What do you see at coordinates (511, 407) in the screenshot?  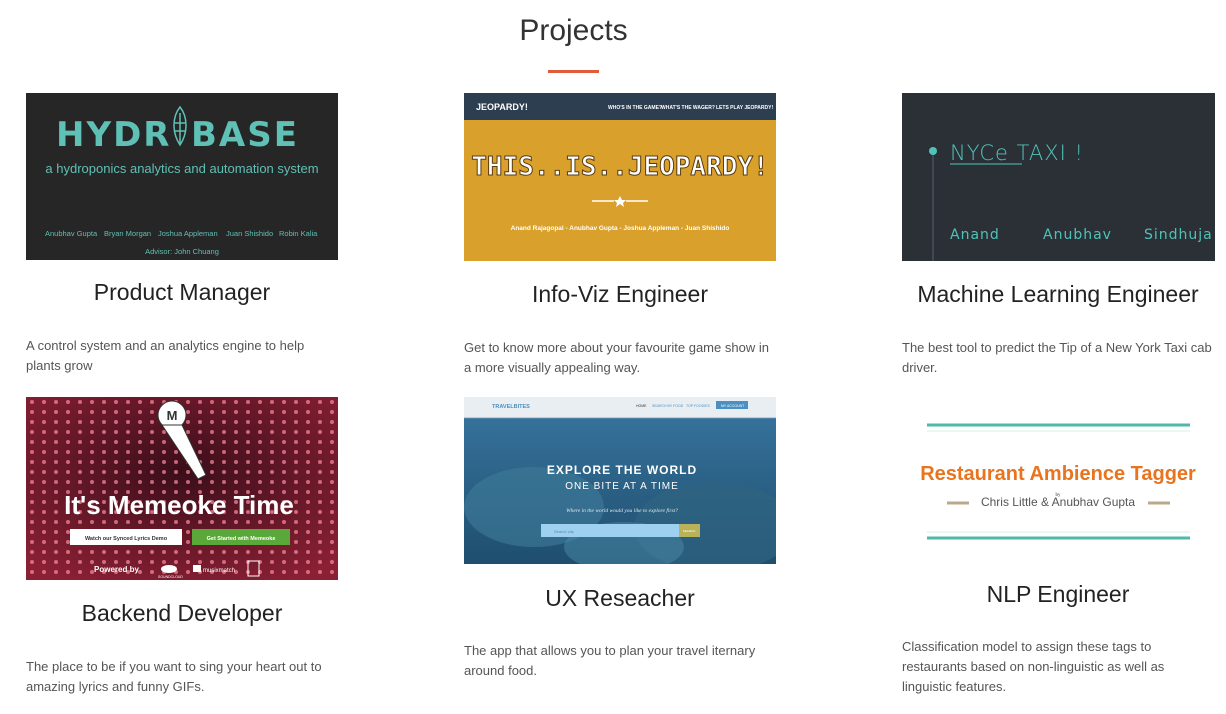 I see `travelbites-brand: TRAVELBITES` at bounding box center [511, 407].